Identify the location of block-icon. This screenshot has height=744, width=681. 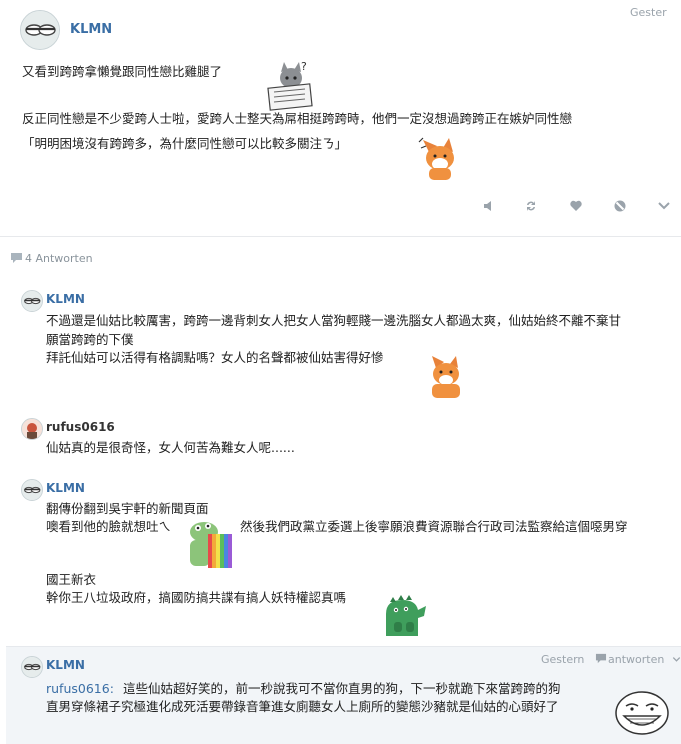
(620, 206).